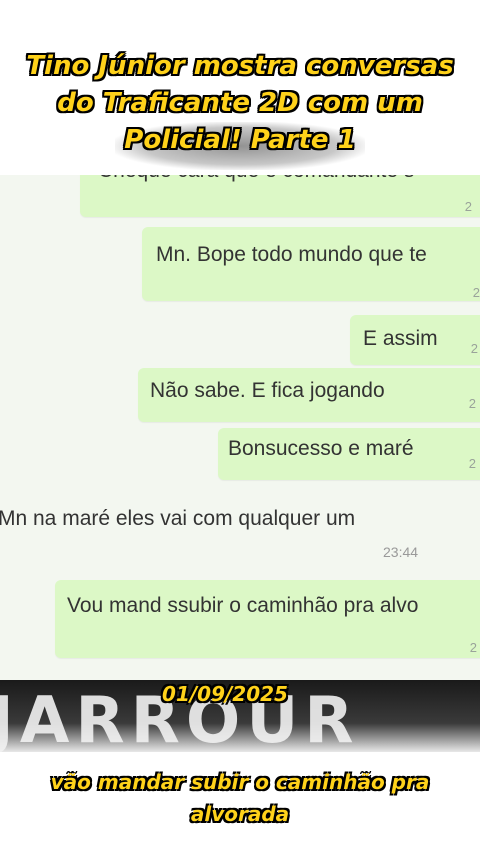 The height and width of the screenshot is (854, 480). What do you see at coordinates (240, 798) in the screenshot?
I see `subtitle-caption: vão mandar subir o caminhão pra alvorada` at bounding box center [240, 798].